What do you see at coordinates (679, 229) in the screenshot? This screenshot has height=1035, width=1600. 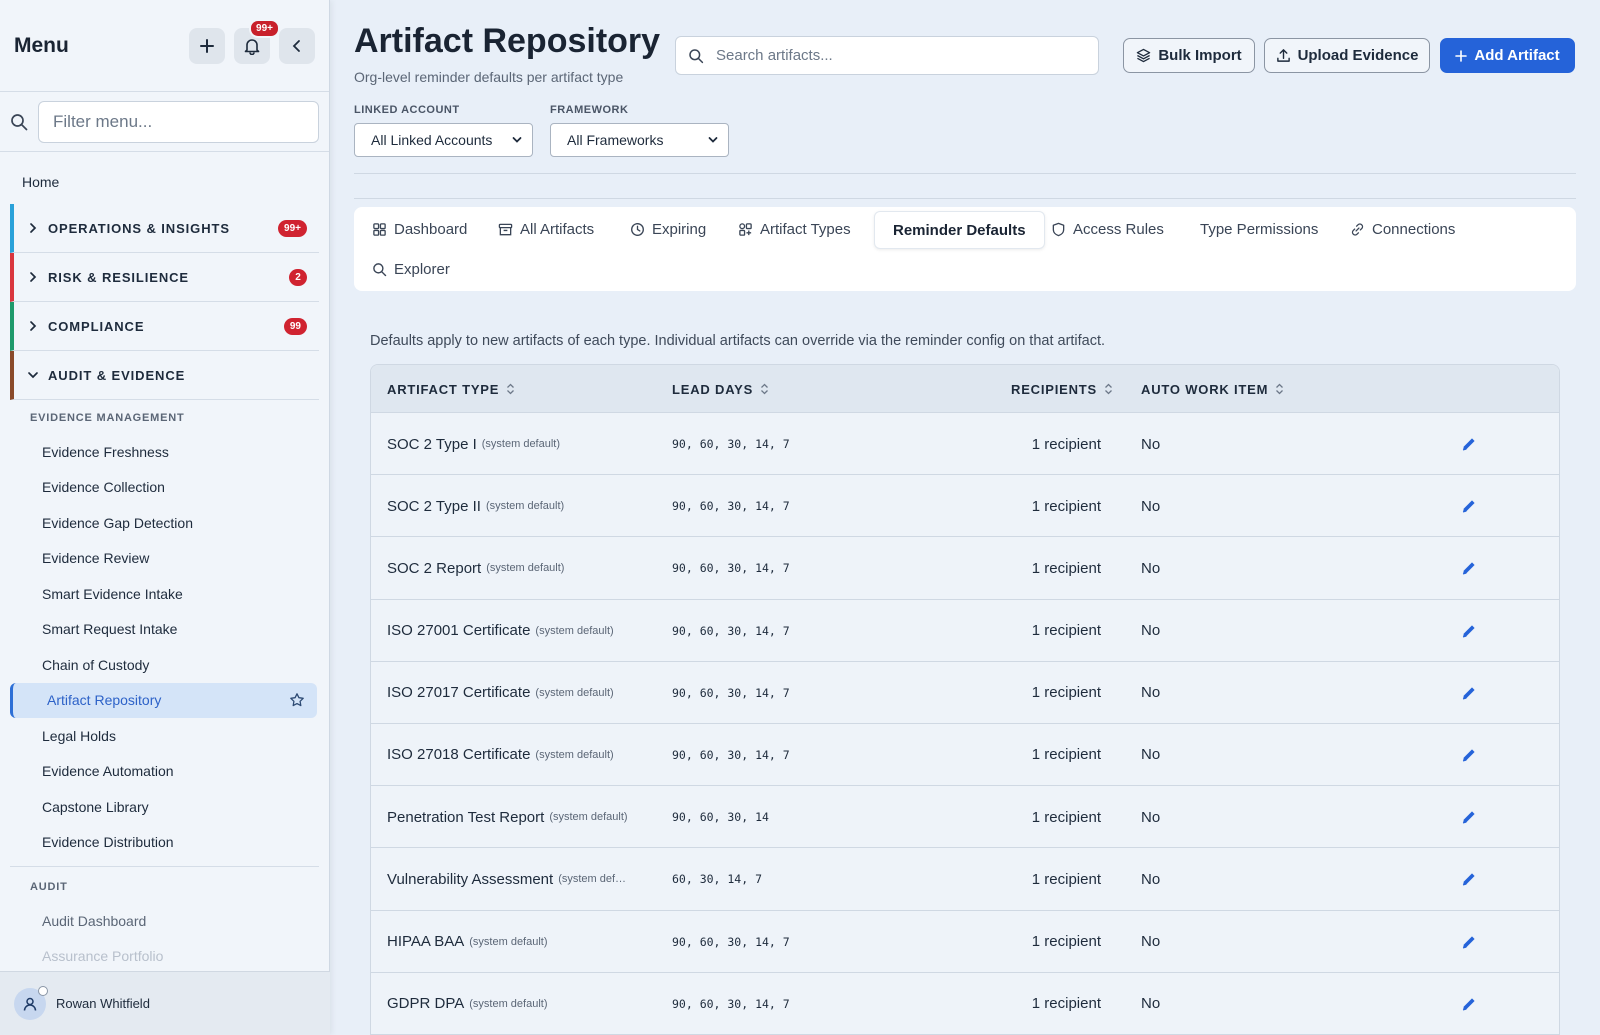 I see `tab-label: Expiring` at bounding box center [679, 229].